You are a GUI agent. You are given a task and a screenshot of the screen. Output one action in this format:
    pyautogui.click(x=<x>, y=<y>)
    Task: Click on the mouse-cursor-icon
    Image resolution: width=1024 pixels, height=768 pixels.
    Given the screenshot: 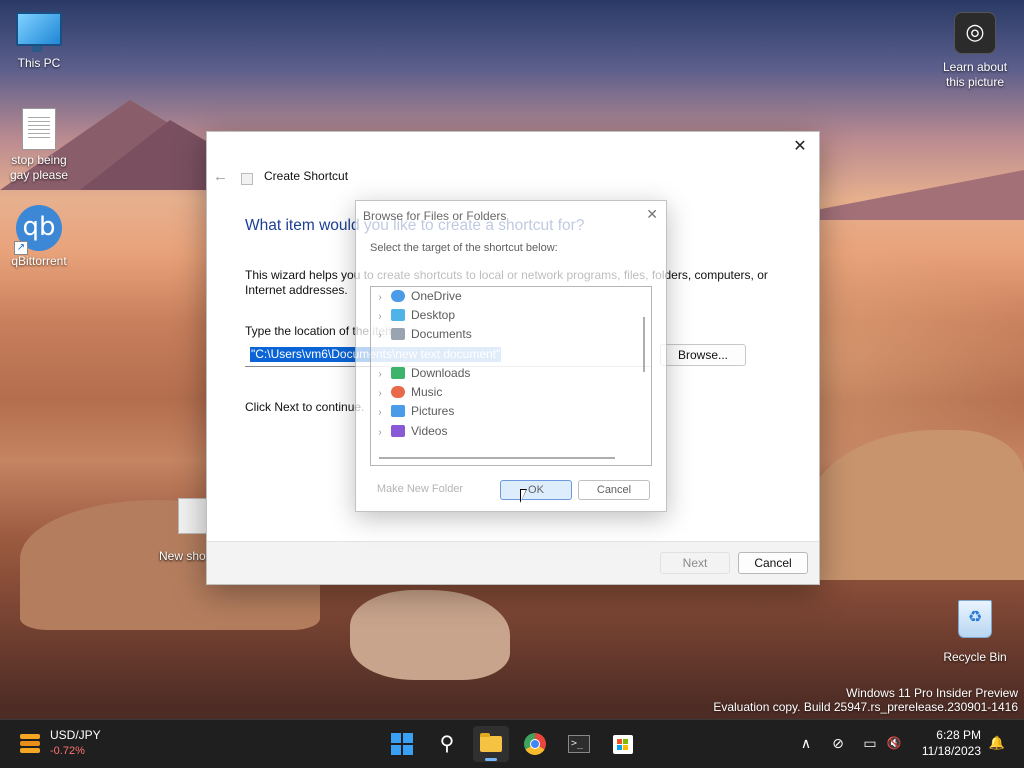 What is the action you would take?
    pyautogui.click(x=523, y=496)
    